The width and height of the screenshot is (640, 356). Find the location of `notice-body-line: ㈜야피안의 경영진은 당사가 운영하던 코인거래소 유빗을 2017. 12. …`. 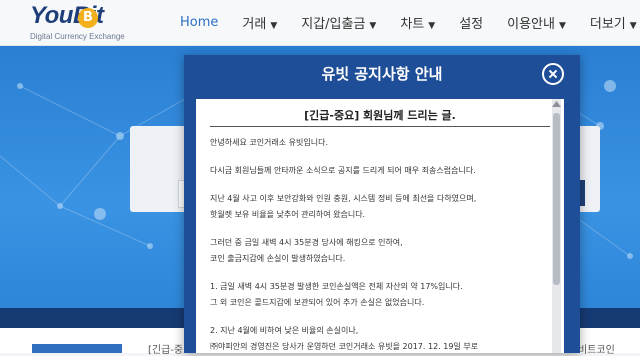

notice-body-line: ㈜야피안의 경영진은 당사가 운영하던 코인거래소 유빗을 2017. 12. … is located at coordinates (344, 346).